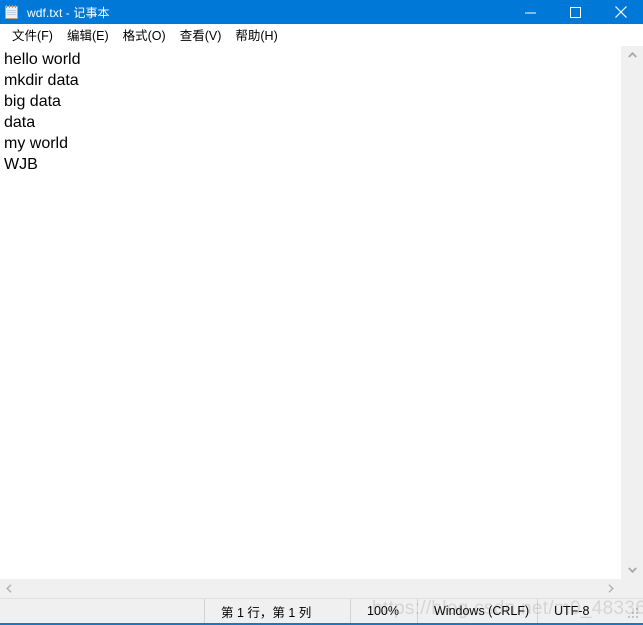 The image size is (643, 625). Describe the element at coordinates (482, 611) in the screenshot. I see `status-line-ending-label: Windows (CRLF)` at that location.